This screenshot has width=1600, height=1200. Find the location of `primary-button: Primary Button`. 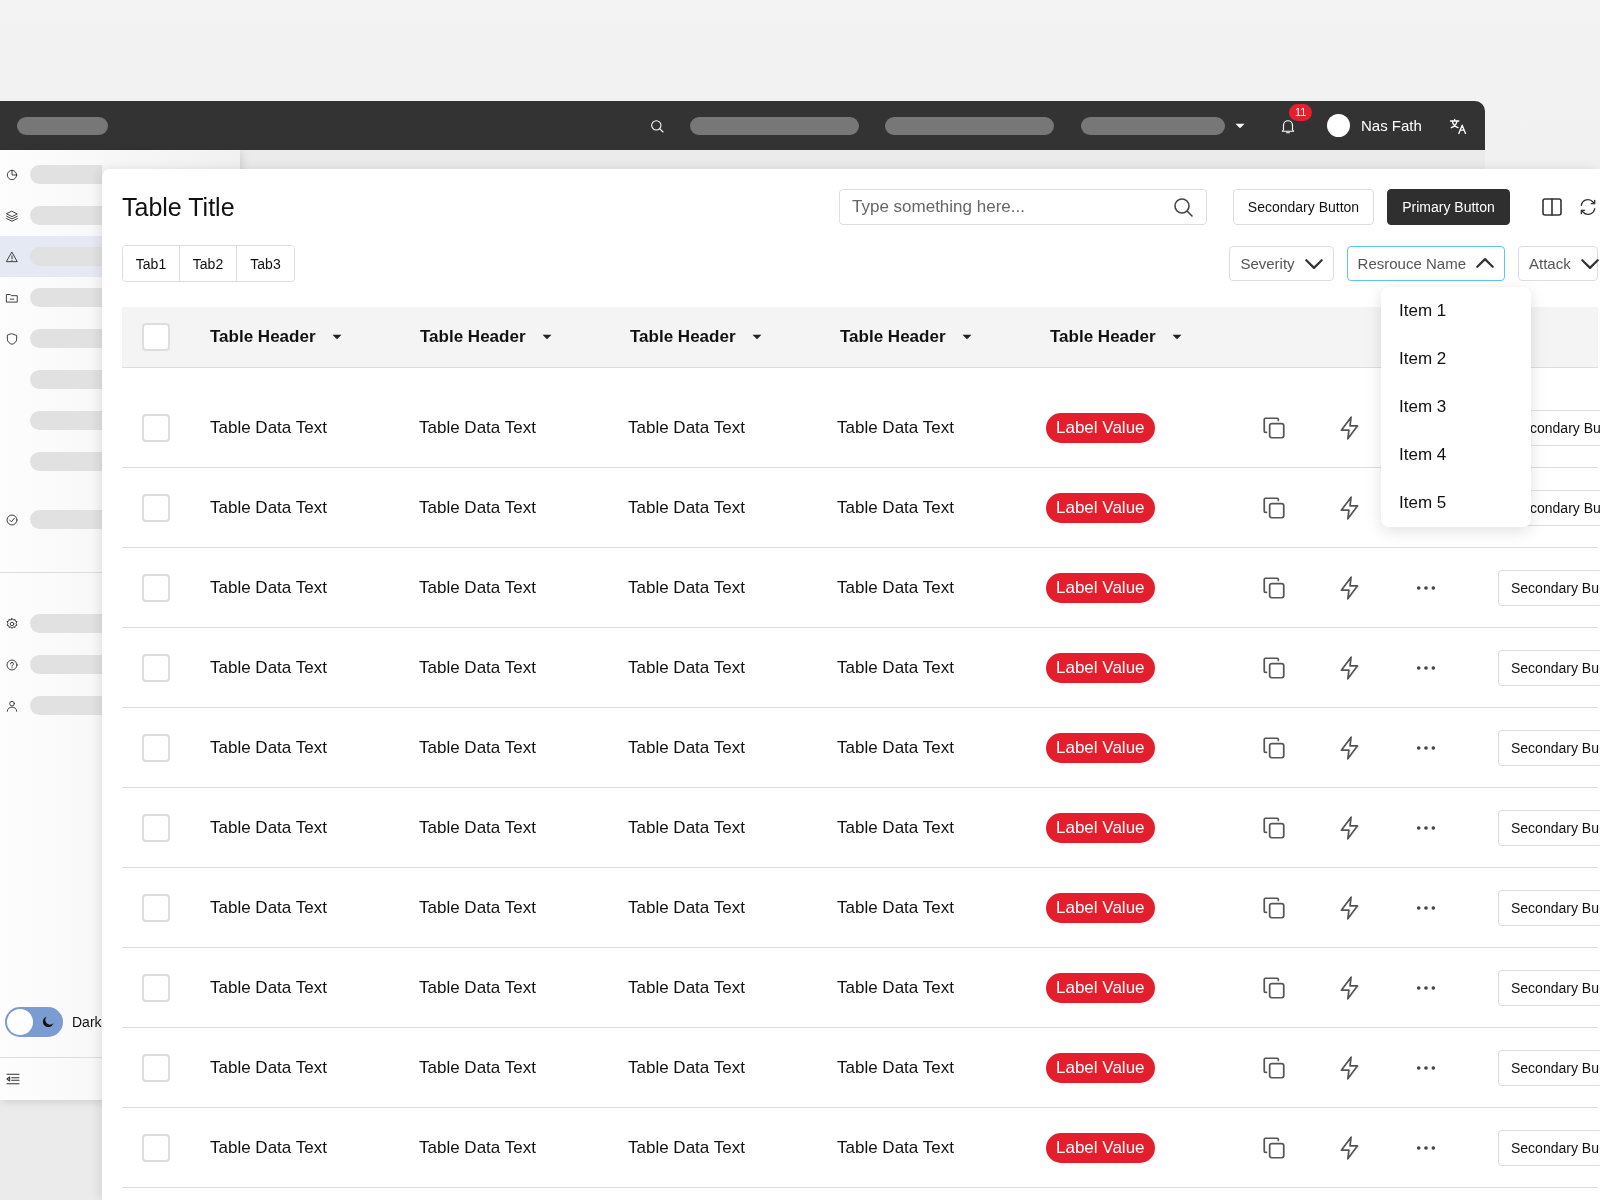

primary-button: Primary Button is located at coordinates (1448, 207).